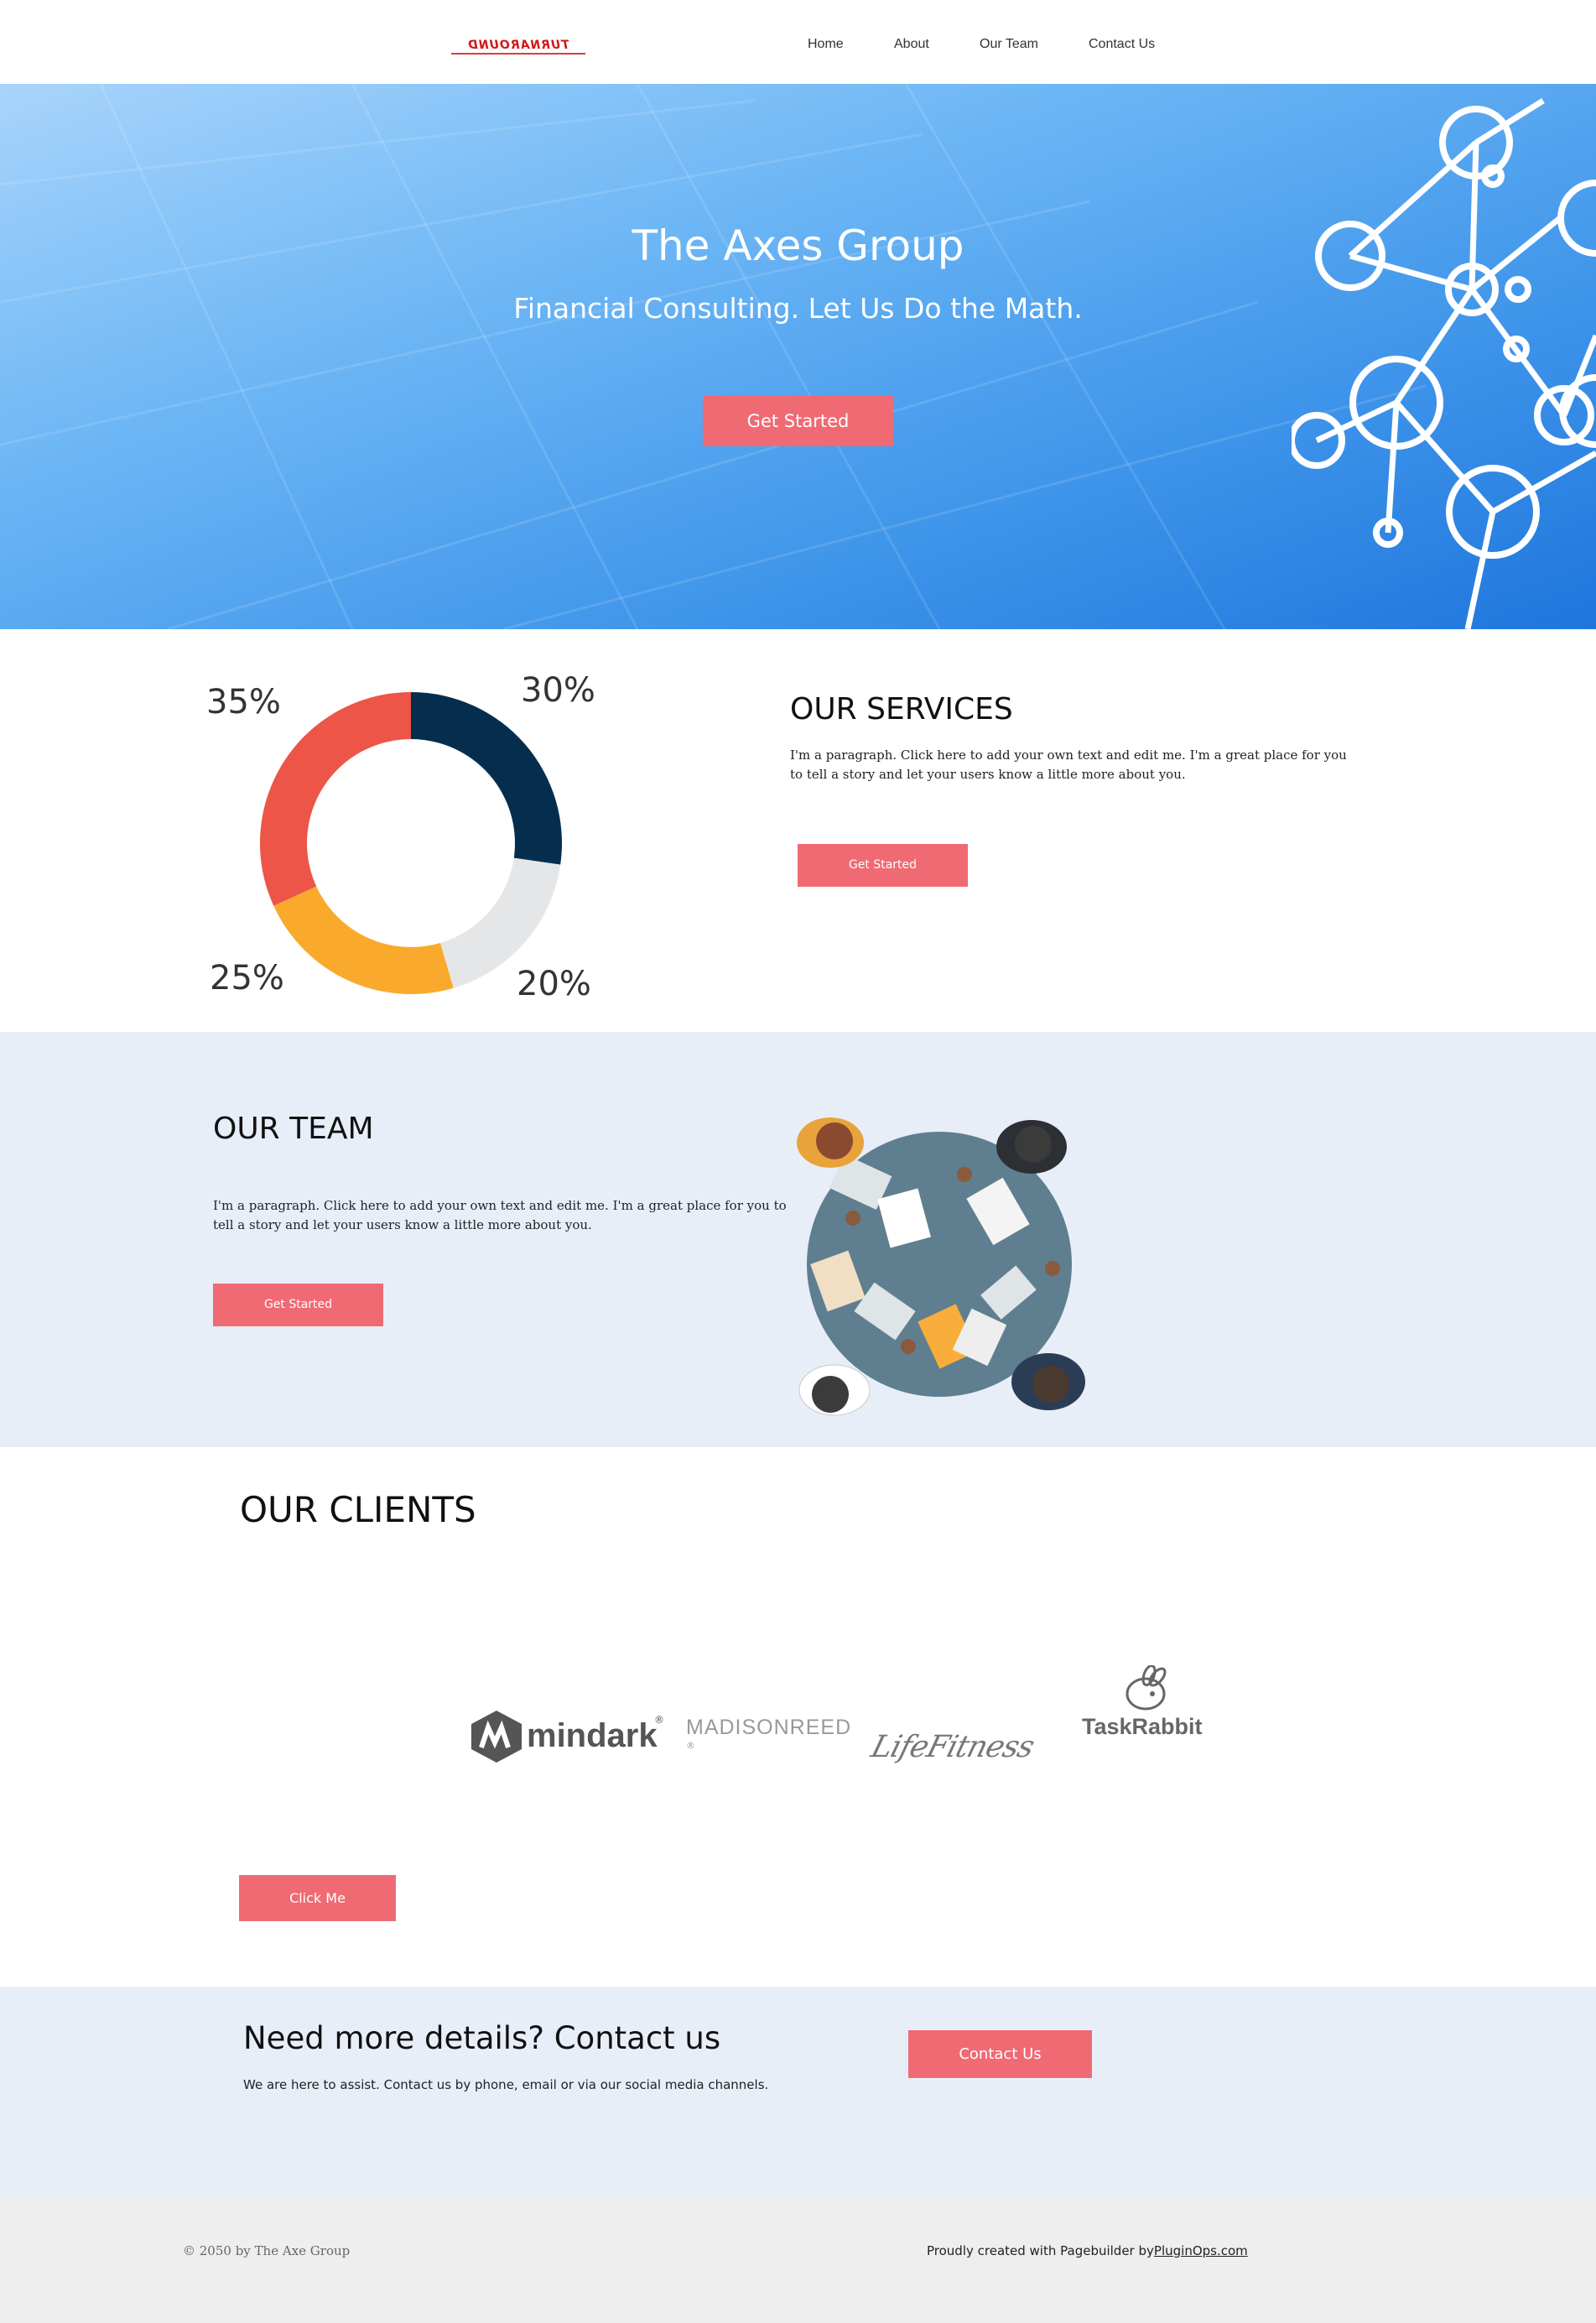 Image resolution: width=1596 pixels, height=2323 pixels. I want to click on taskrabbit-logo-text: TaskRabbit, so click(1142, 1727).